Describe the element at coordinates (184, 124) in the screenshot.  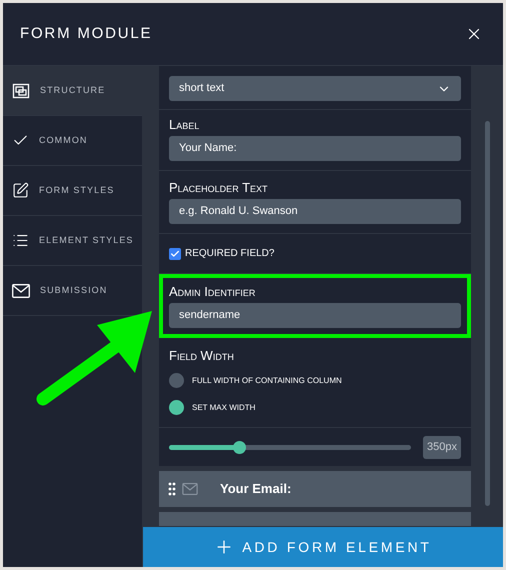
I see `field-label: Label` at that location.